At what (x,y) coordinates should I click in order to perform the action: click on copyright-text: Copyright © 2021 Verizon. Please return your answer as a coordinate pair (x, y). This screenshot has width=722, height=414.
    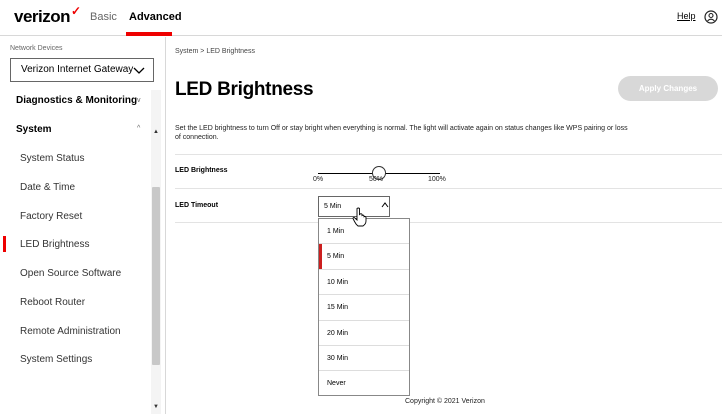
    Looking at the image, I should click on (445, 401).